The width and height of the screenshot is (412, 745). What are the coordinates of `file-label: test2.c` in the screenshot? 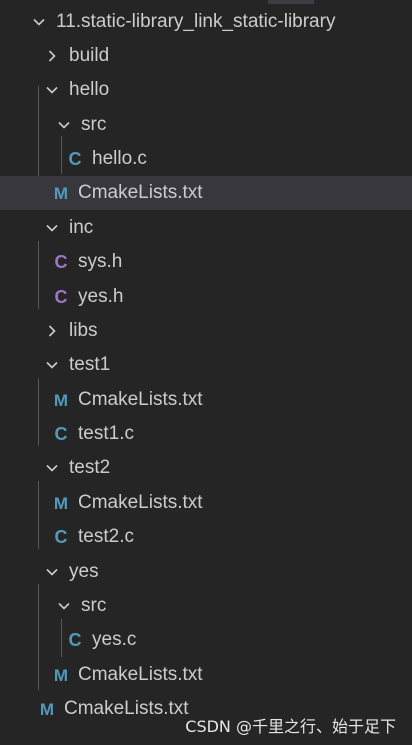 It's located at (106, 536).